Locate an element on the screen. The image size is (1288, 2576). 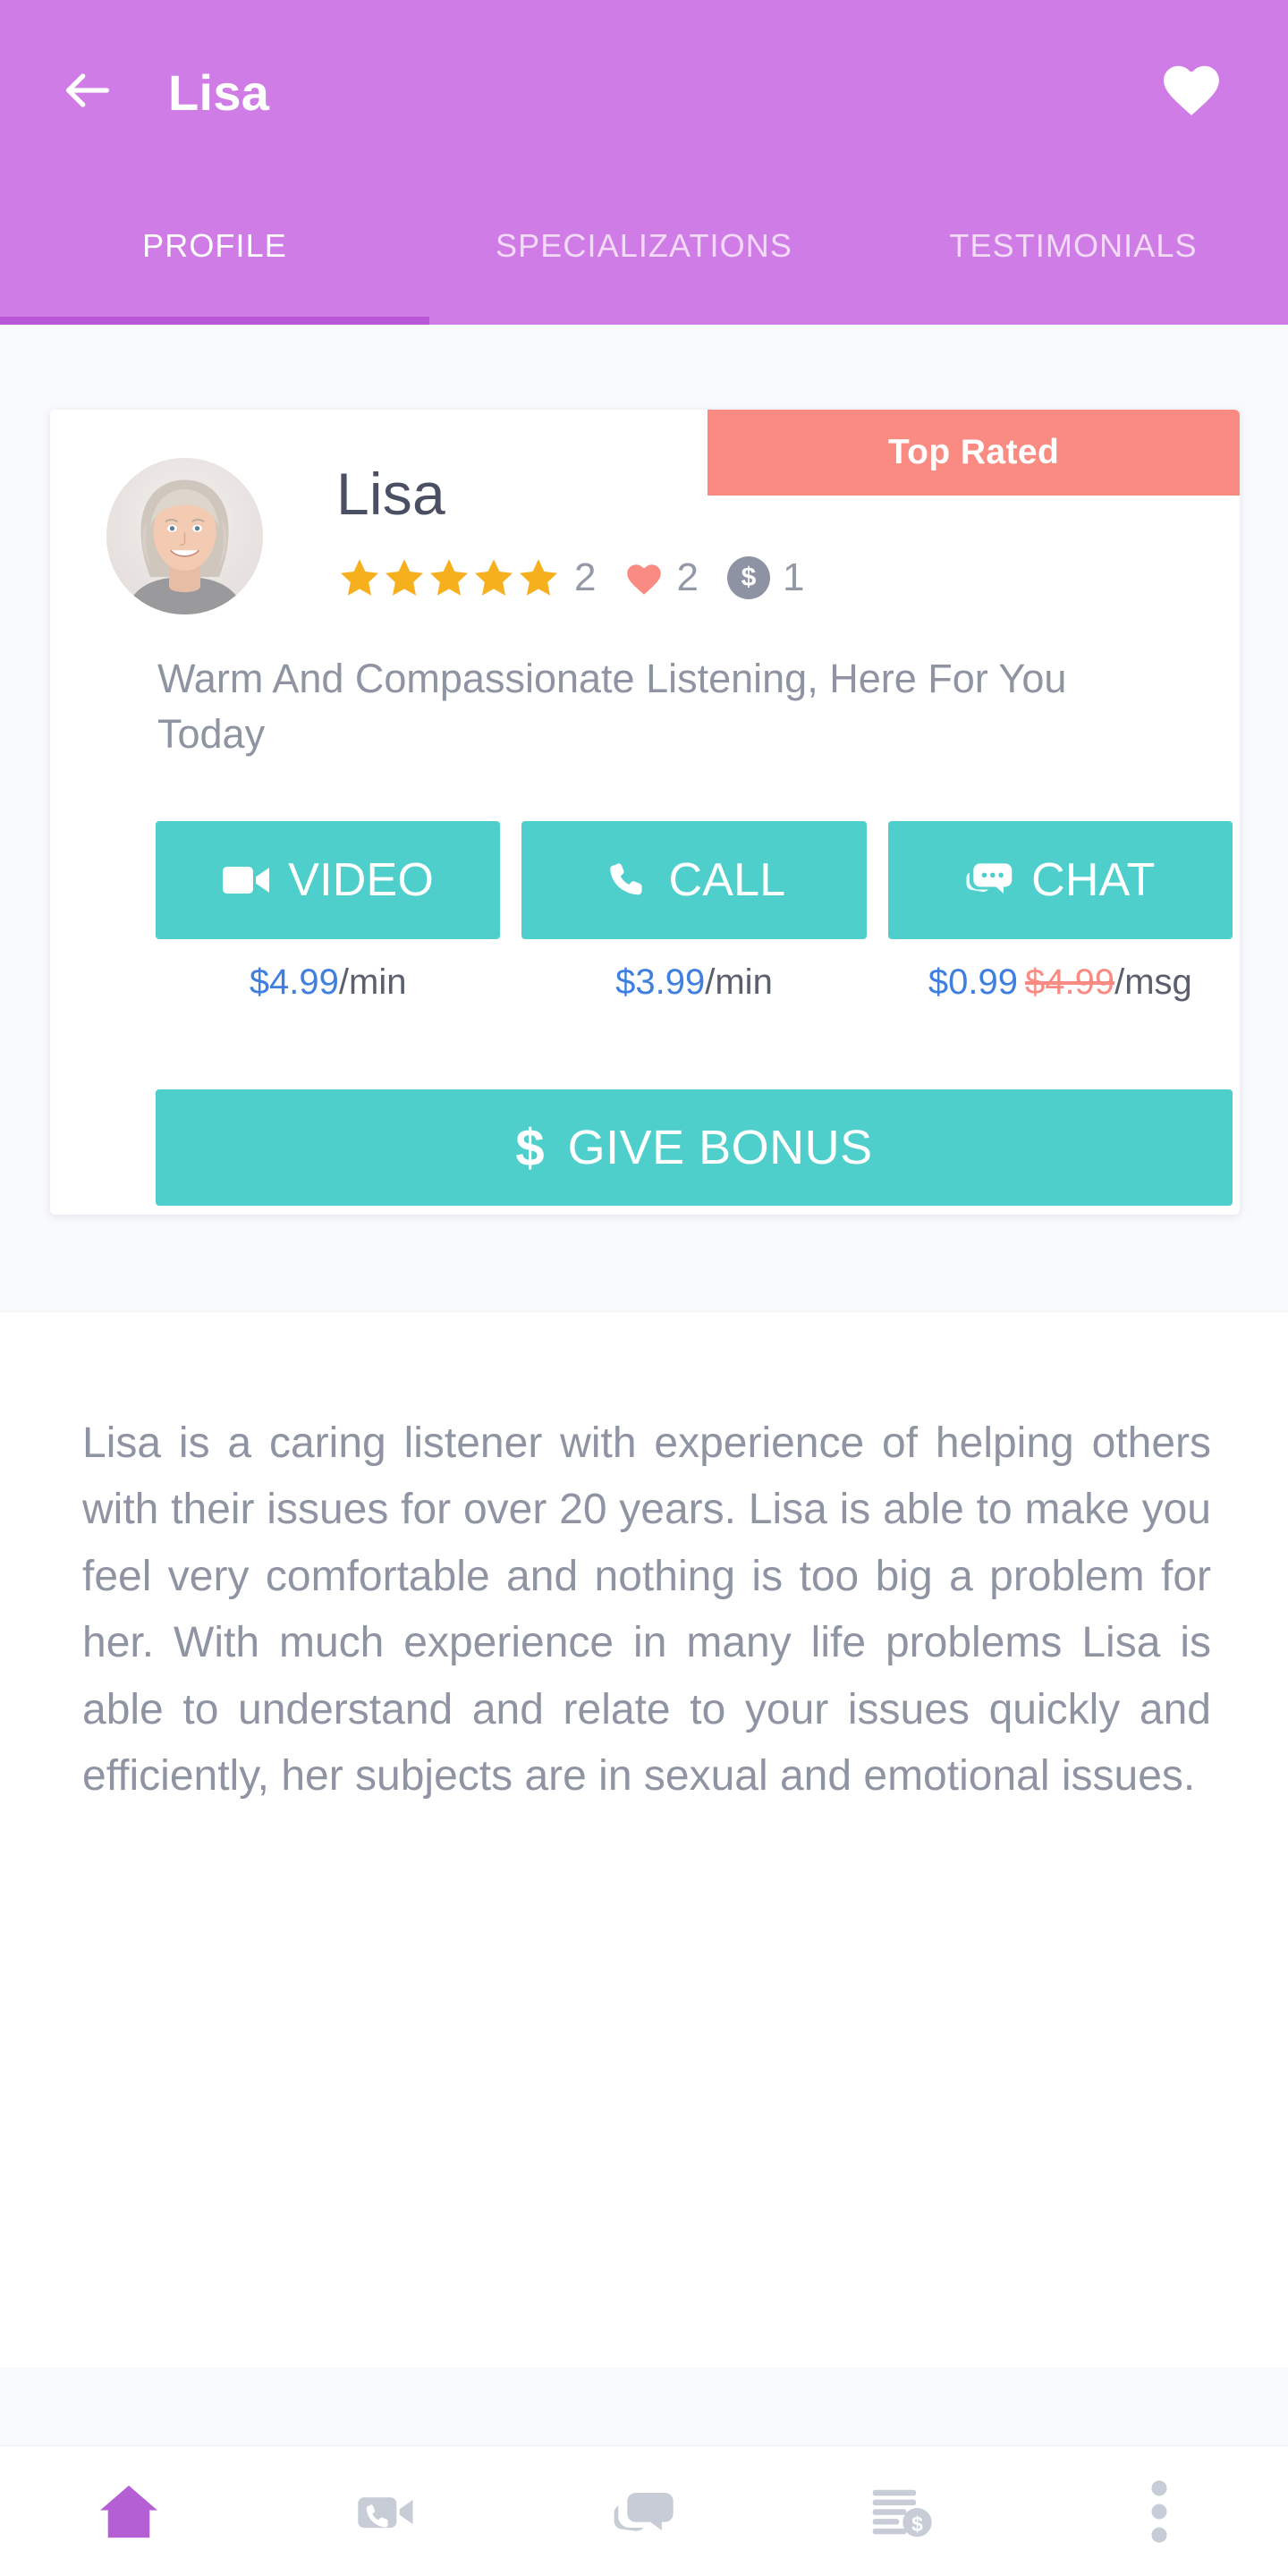
coin-count: 1 is located at coordinates (793, 577).